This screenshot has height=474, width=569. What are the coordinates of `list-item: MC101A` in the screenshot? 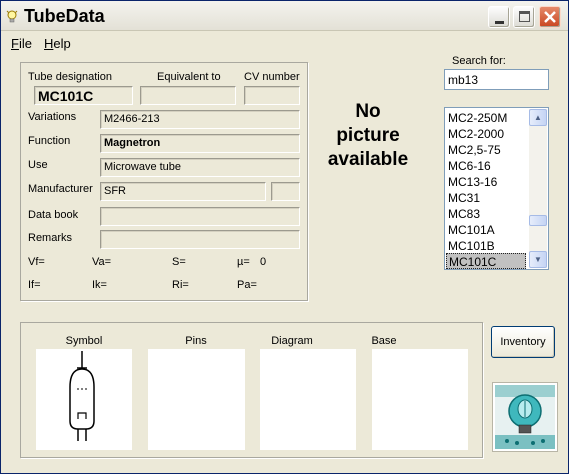 It's located at (486, 230).